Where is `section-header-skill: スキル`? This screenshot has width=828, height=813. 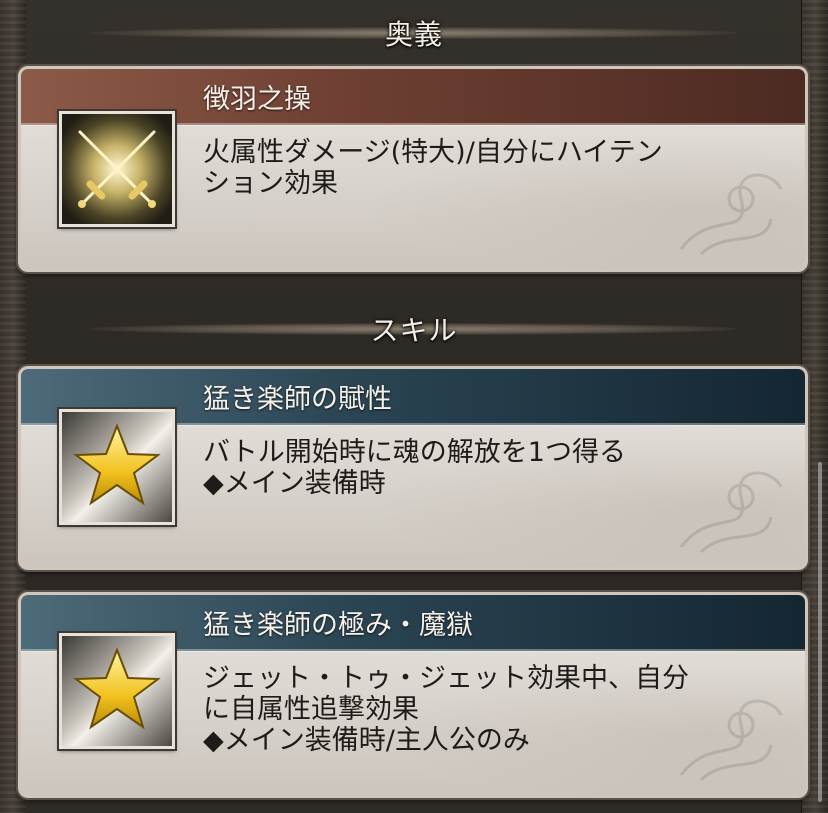 section-header-skill: スキル is located at coordinates (414, 329).